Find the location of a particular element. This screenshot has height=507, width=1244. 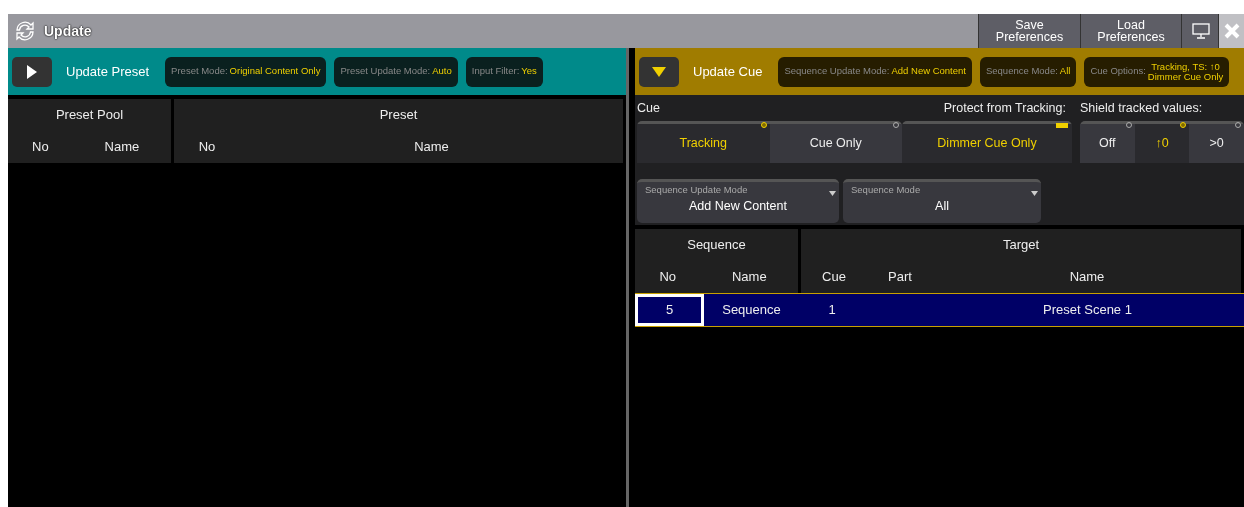

close-icon is located at coordinates (1231, 31).